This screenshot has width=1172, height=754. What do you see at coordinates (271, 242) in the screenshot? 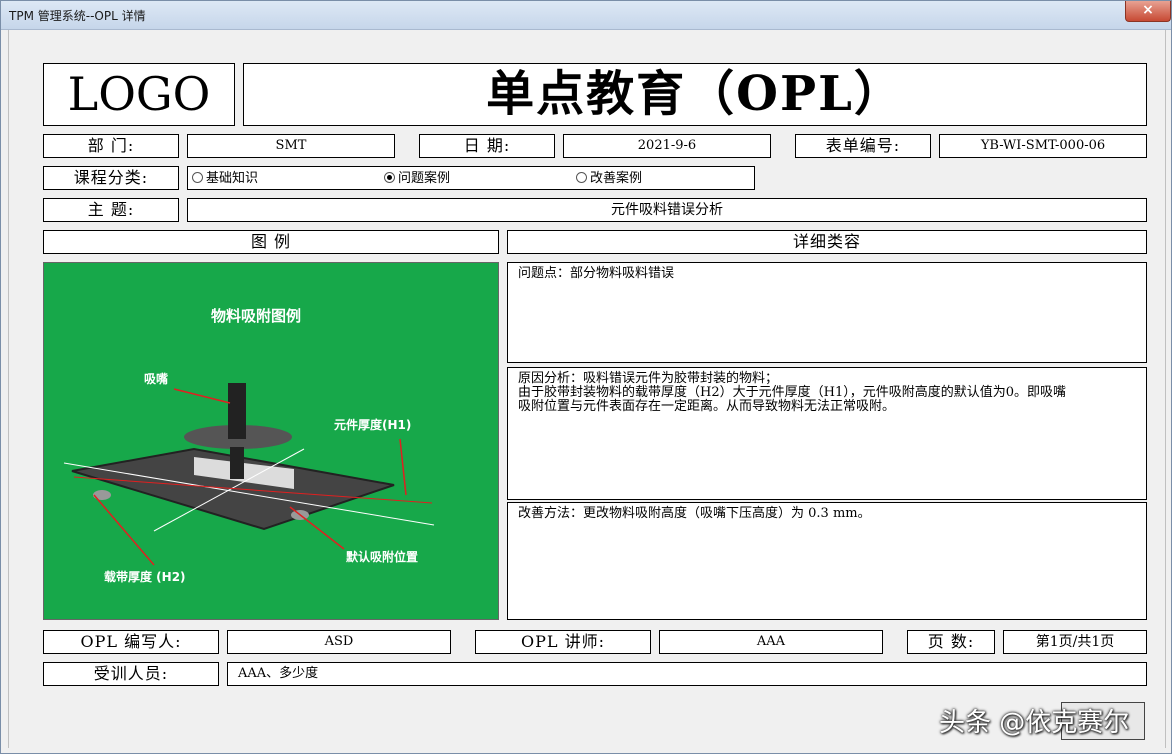
I see `illustration-header: 图 例` at bounding box center [271, 242].